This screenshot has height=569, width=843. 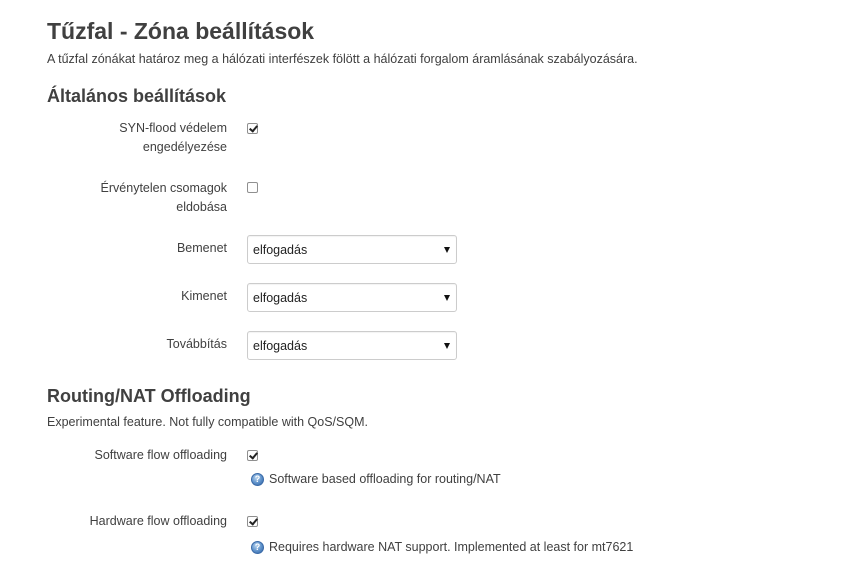 I want to click on general-settings-heading: Általános beállítások, so click(x=137, y=96).